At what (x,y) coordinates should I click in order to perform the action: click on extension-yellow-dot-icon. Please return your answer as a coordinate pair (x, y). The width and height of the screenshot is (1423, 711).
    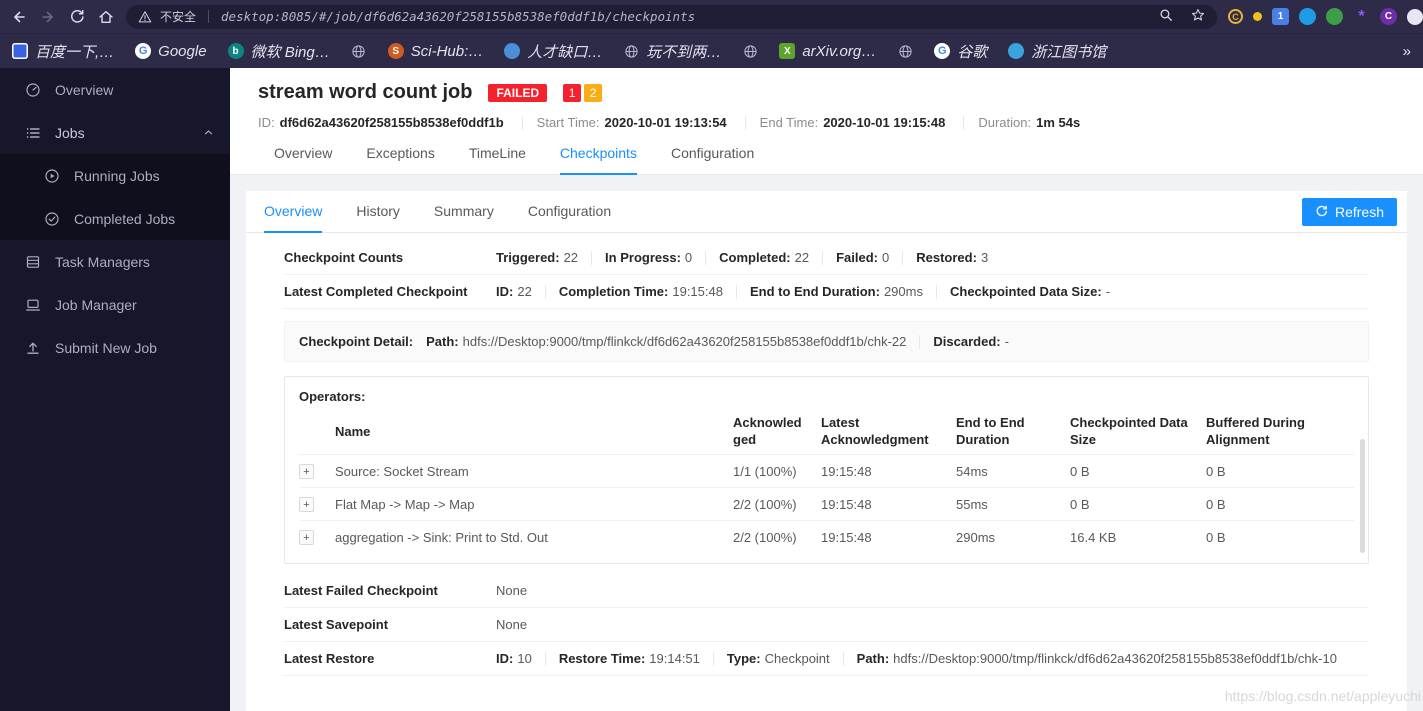
    Looking at the image, I should click on (1257, 16).